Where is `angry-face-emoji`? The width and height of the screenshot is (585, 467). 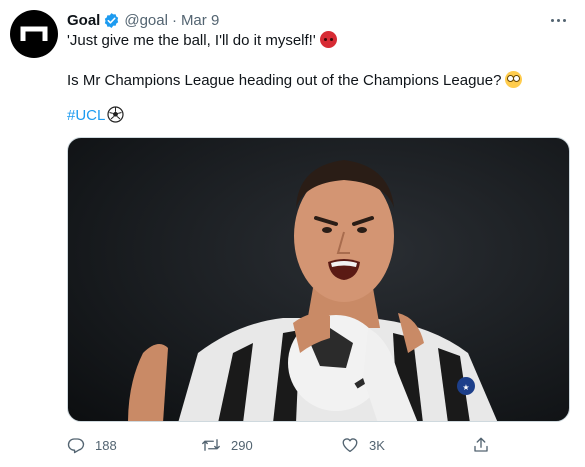 angry-face-emoji is located at coordinates (328, 39).